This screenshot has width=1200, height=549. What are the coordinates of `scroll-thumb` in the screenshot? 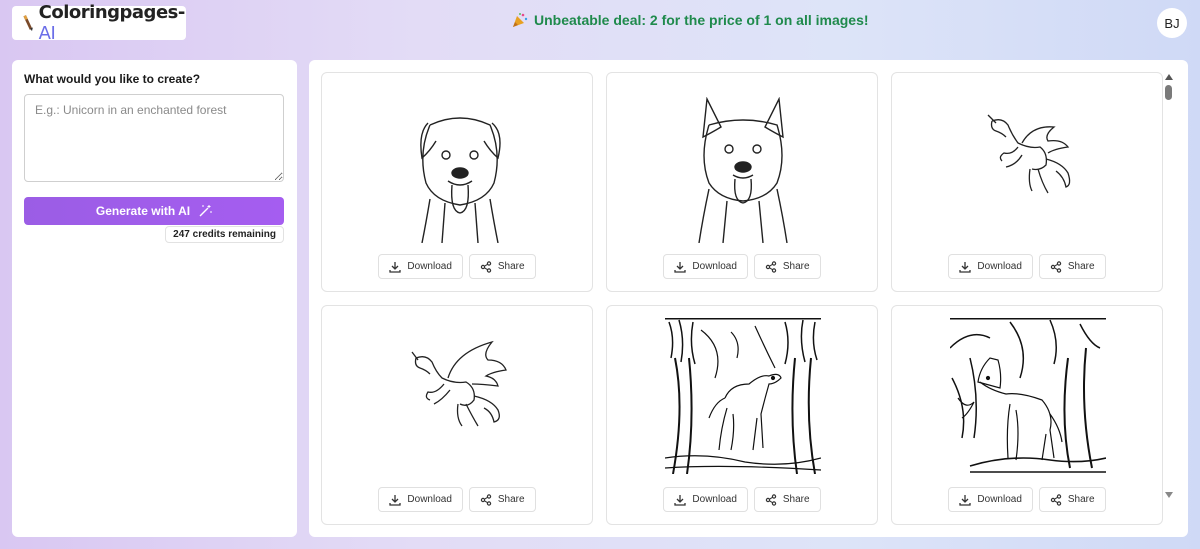 It's located at (1168, 92).